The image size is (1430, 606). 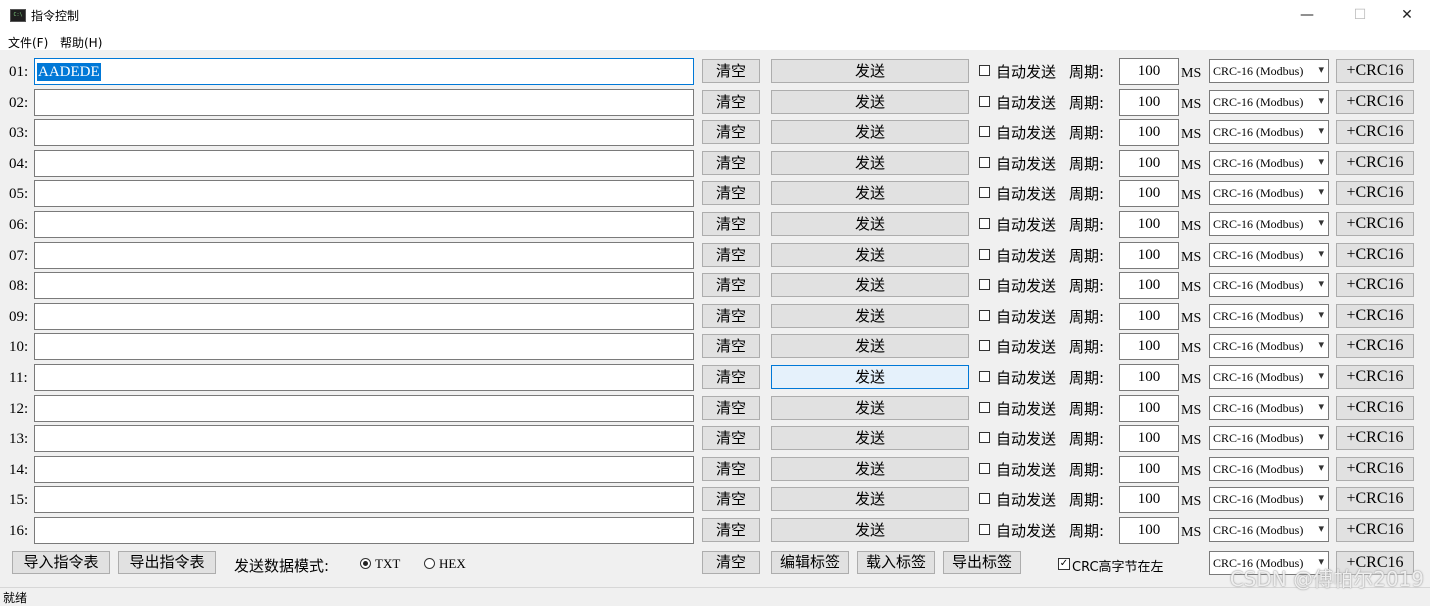 I want to click on load-tags-button: 载入标签, so click(x=896, y=562).